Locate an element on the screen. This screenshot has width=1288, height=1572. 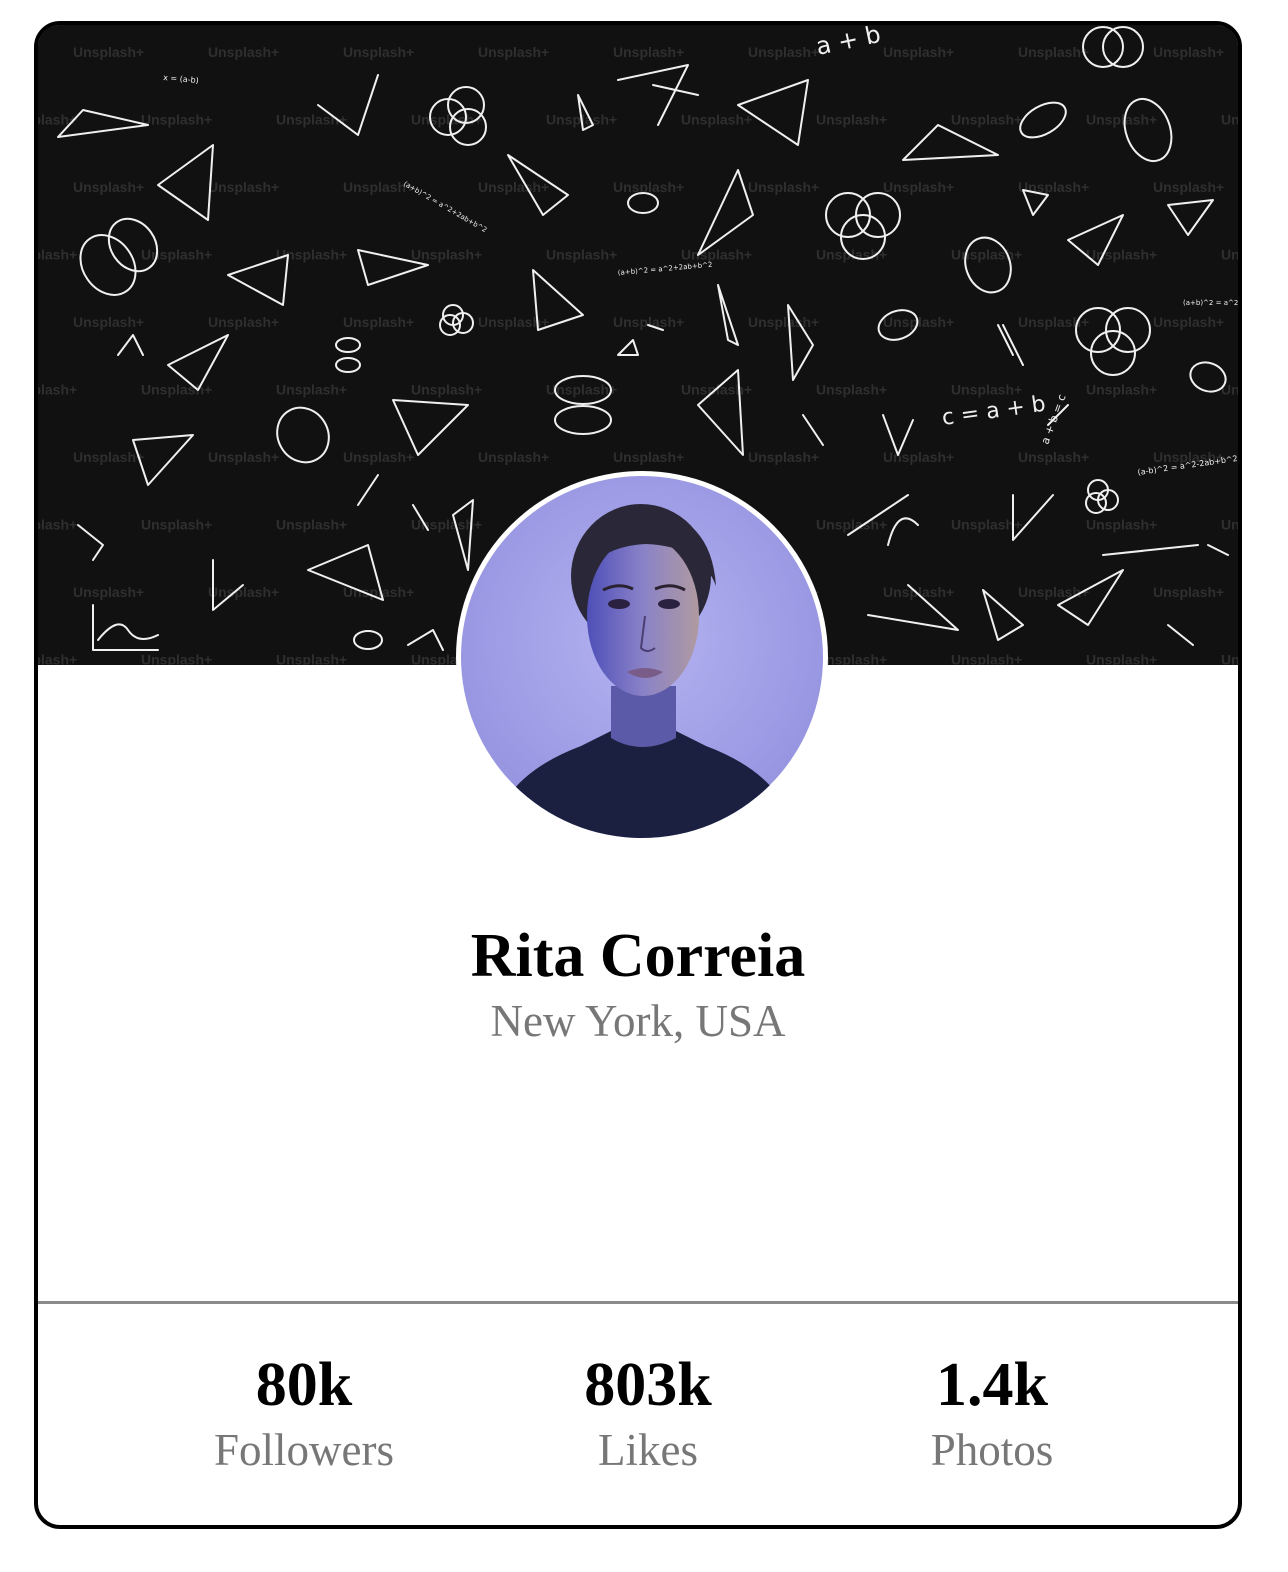
stat-followers: 80k Followers is located at coordinates (304, 1410).